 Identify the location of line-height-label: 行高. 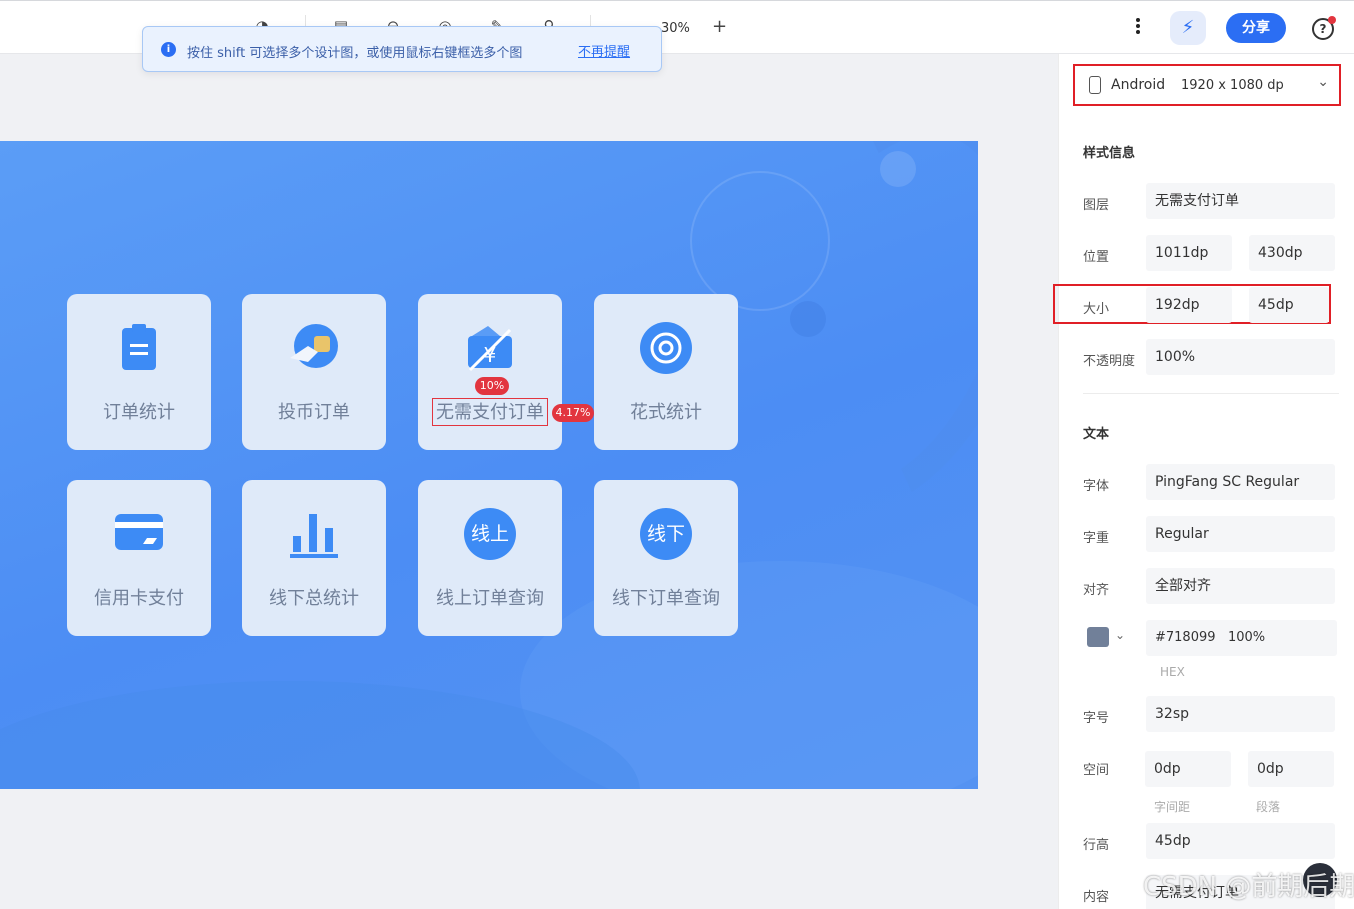
(1096, 845).